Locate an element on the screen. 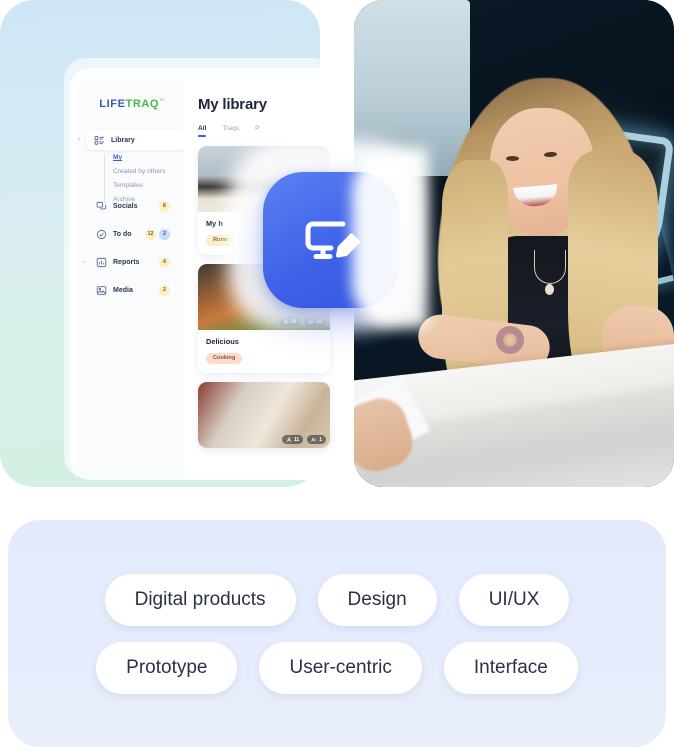  badge-count: 2 is located at coordinates (164, 290).